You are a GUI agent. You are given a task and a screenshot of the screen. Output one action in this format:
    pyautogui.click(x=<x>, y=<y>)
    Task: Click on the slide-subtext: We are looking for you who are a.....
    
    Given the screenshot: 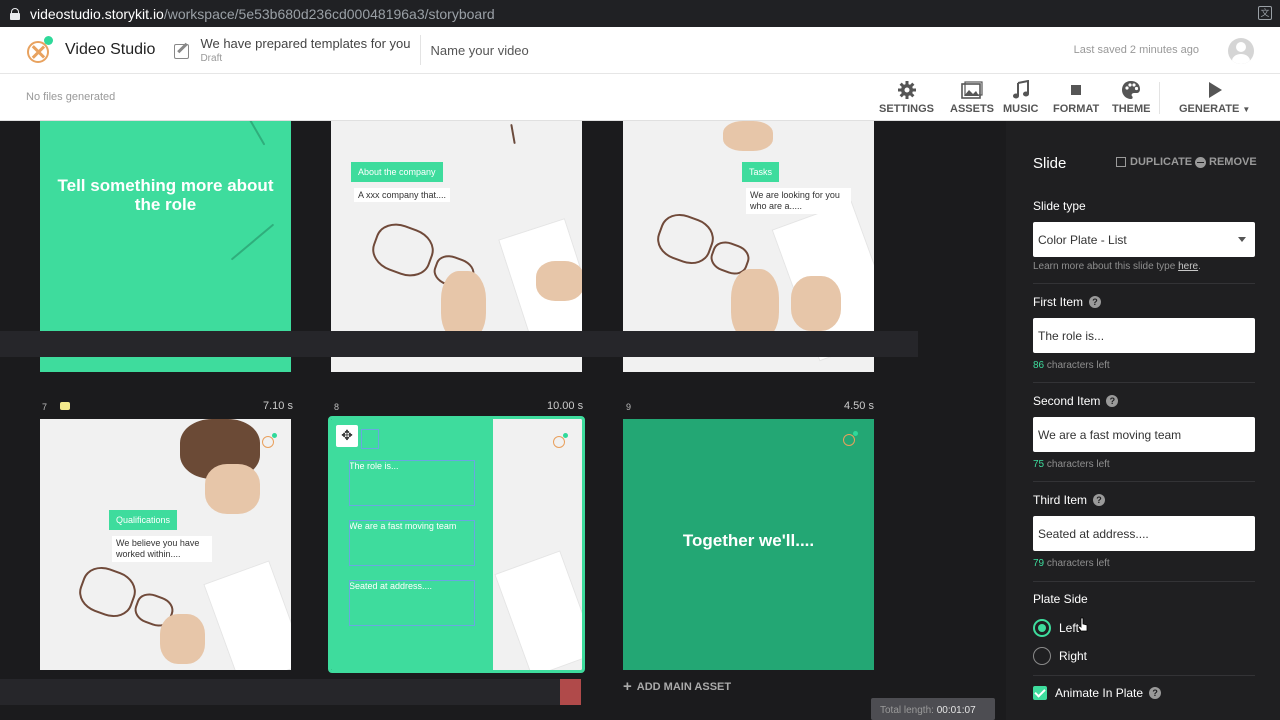 What is the action you would take?
    pyautogui.click(x=798, y=201)
    